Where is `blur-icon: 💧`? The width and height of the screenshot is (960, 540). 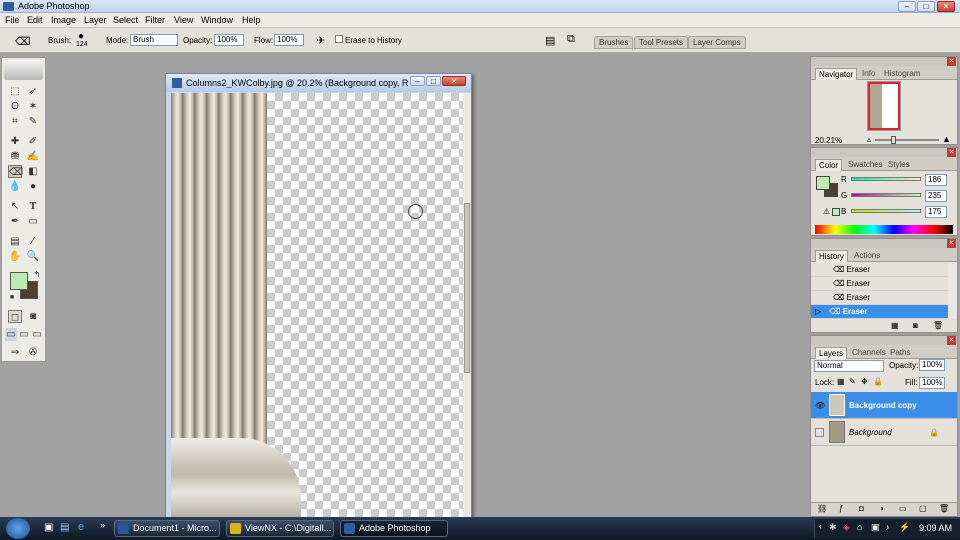
blur-icon: 💧 is located at coordinates (15, 186).